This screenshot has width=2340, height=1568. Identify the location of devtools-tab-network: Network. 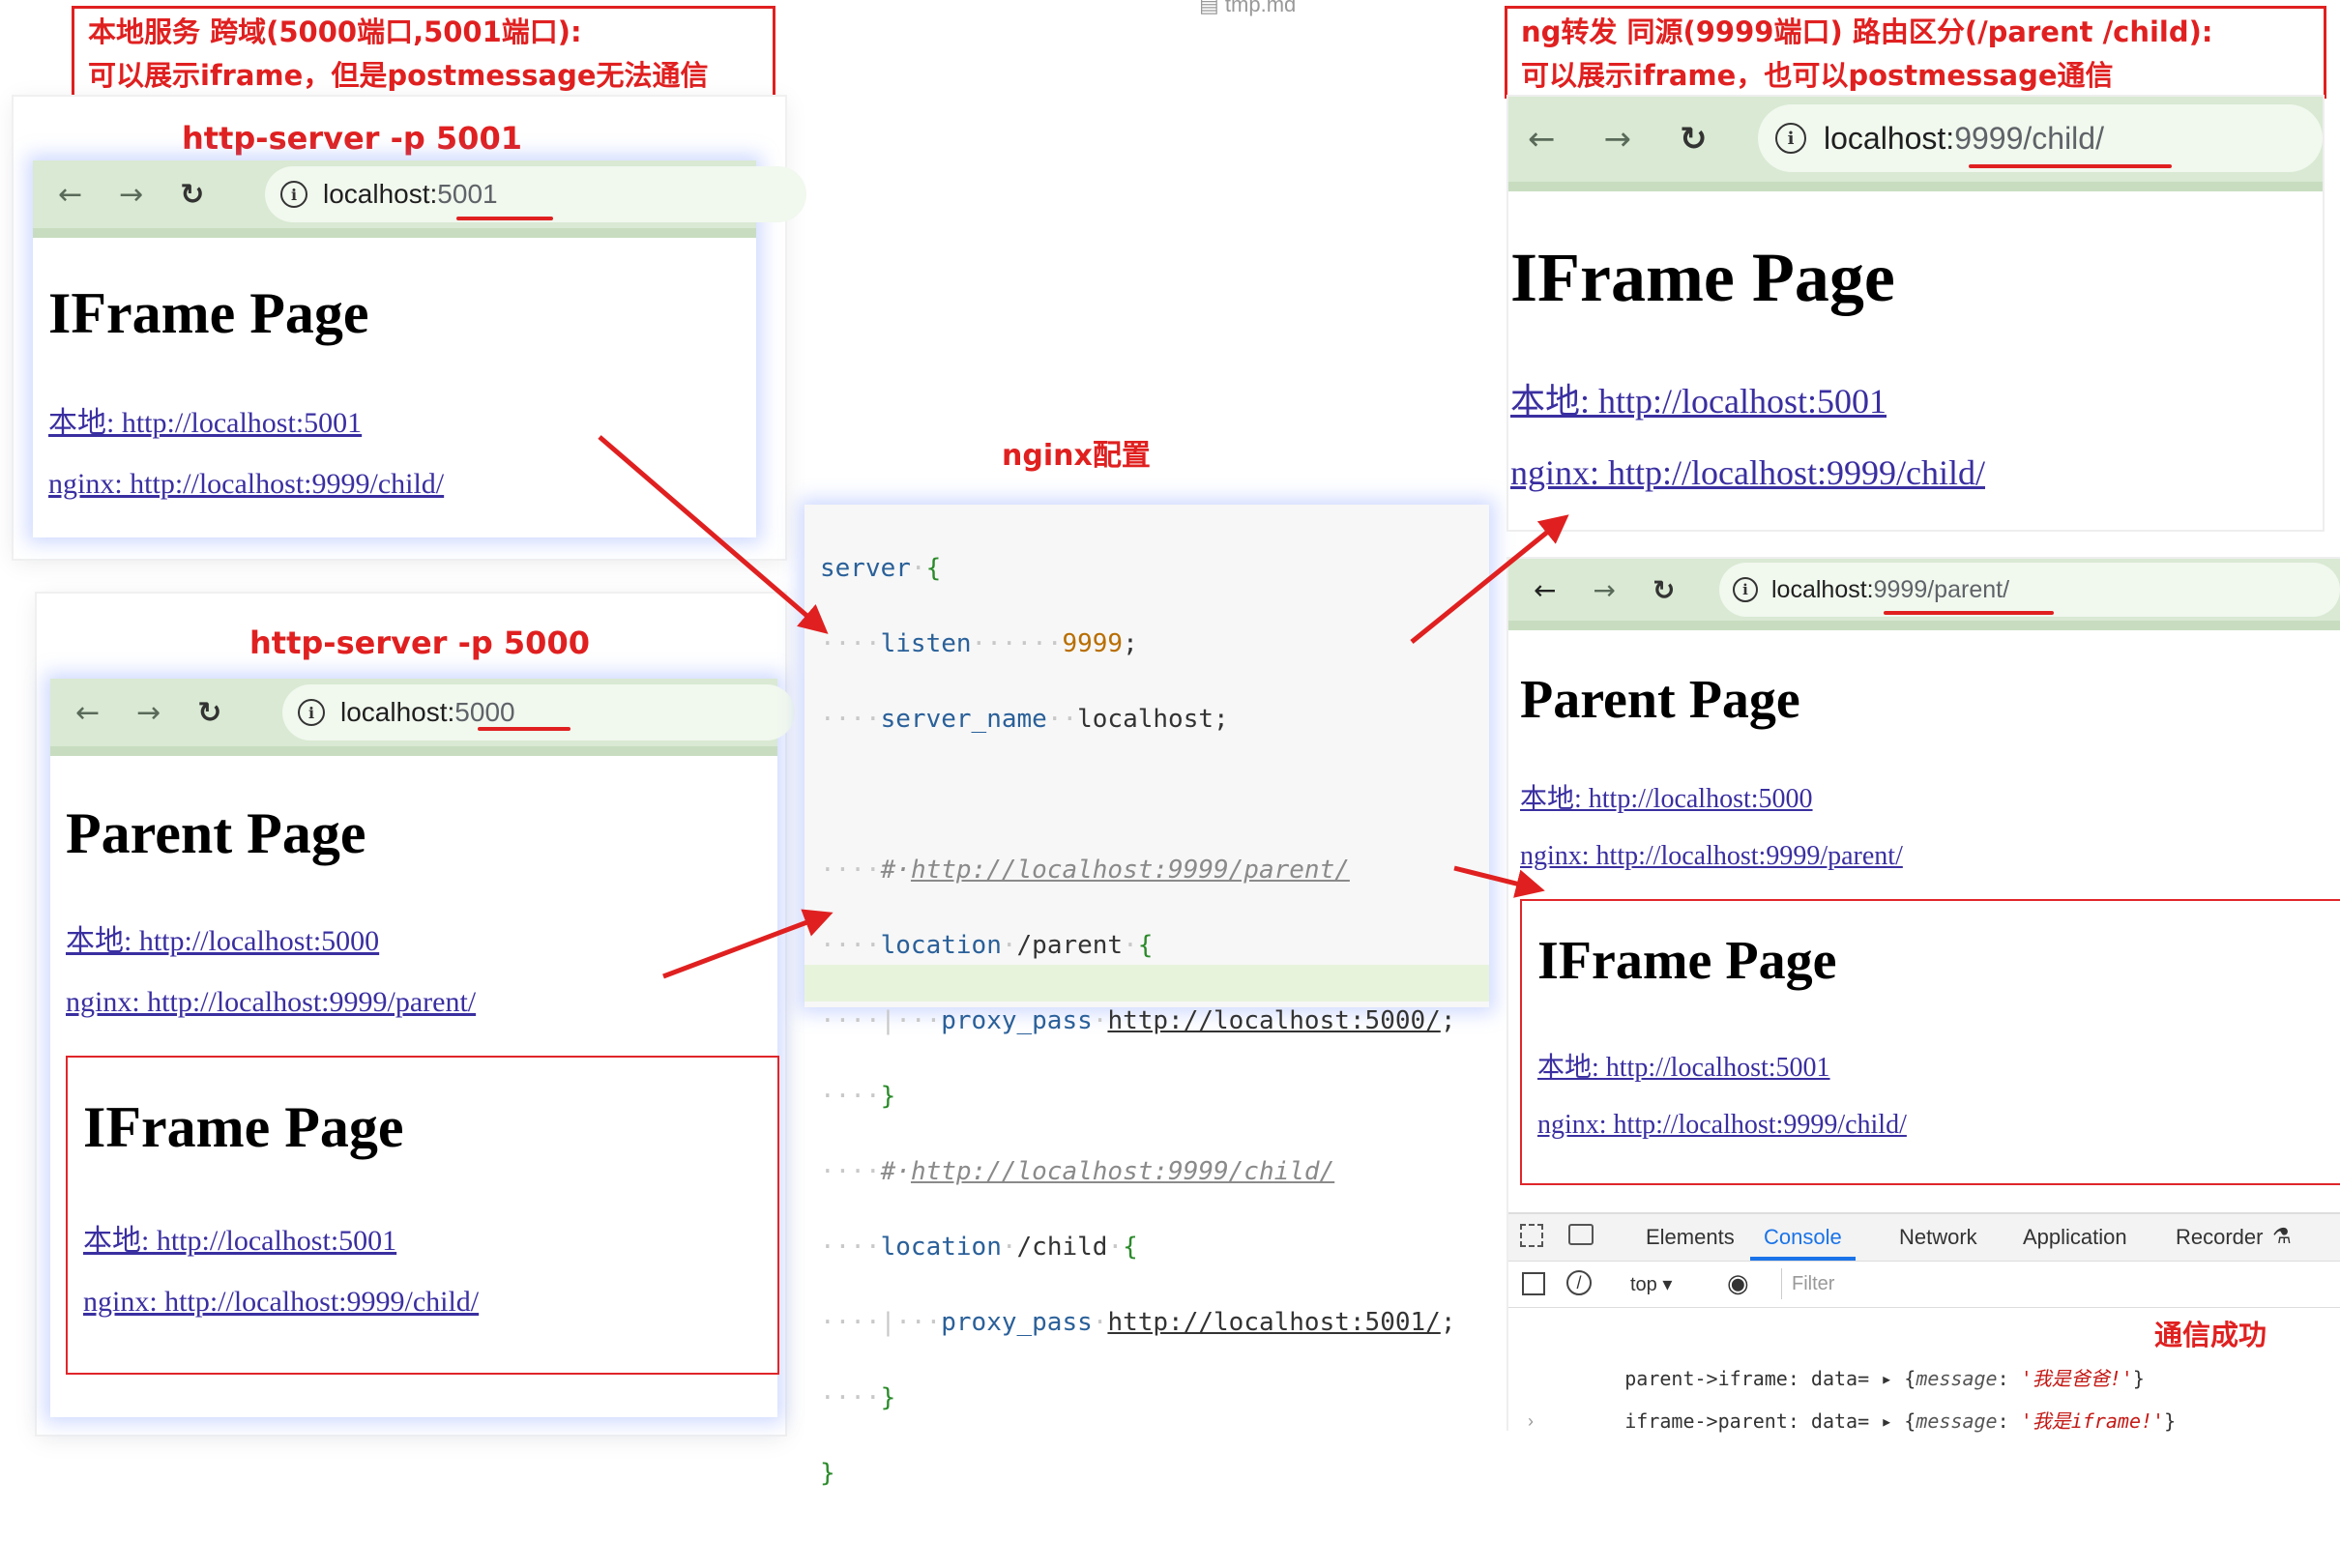
(1938, 1237).